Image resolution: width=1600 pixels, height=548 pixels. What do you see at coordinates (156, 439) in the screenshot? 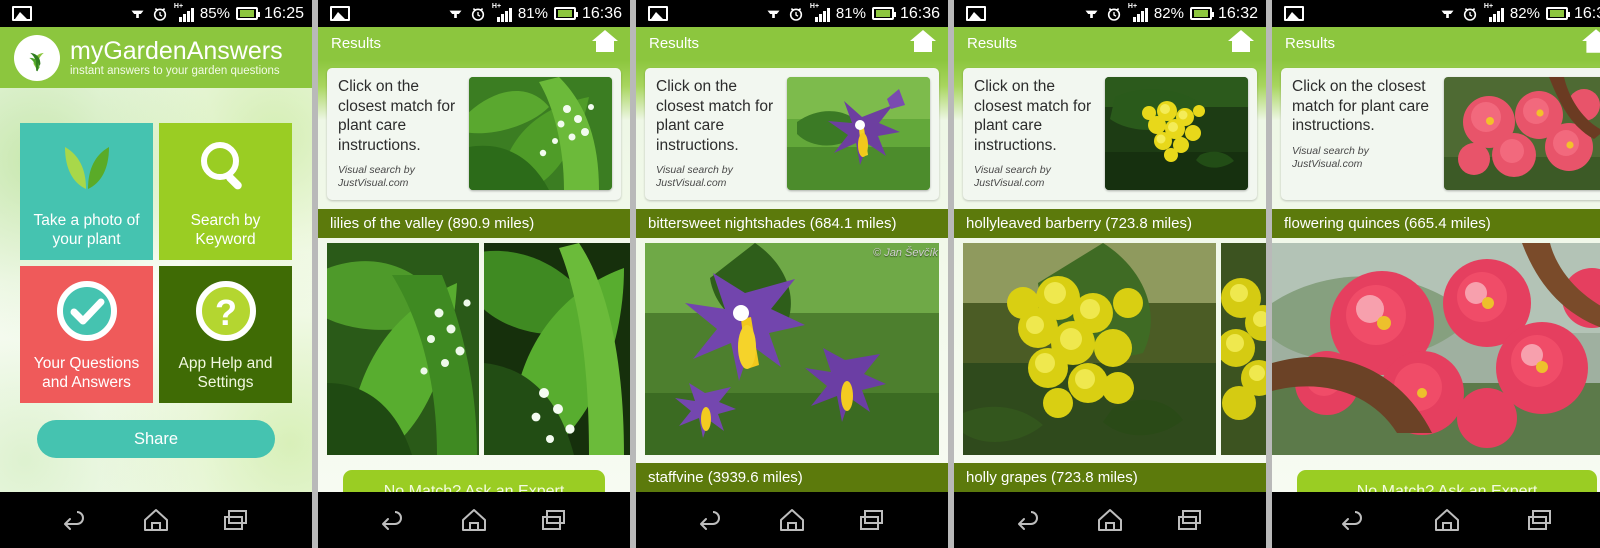
I see `share-button: Share` at bounding box center [156, 439].